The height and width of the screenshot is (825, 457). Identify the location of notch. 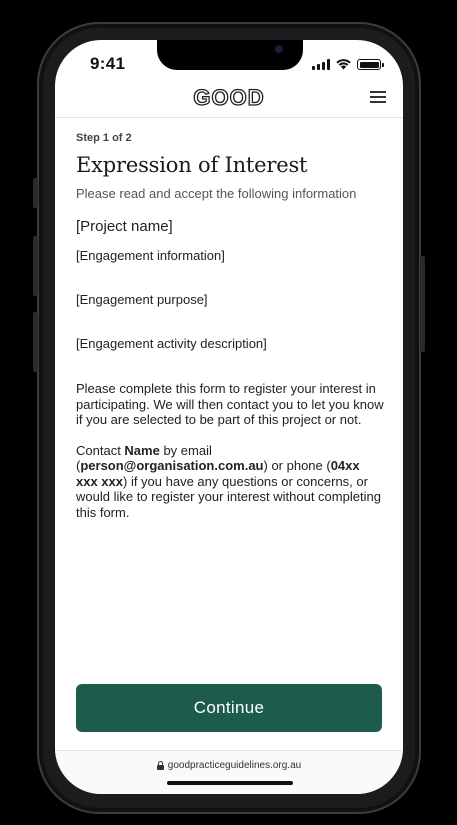
(230, 55).